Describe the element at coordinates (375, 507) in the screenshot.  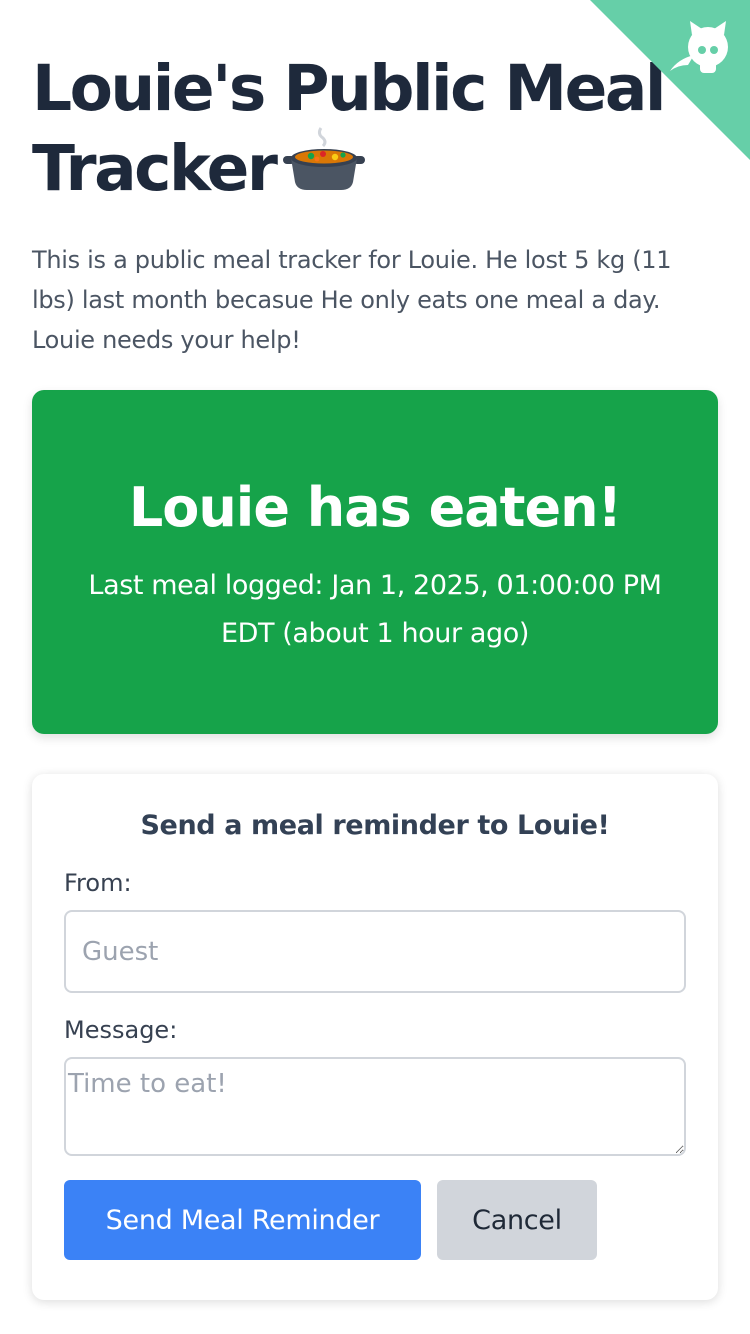
I see `status-heading: Louie has eaten!` at that location.